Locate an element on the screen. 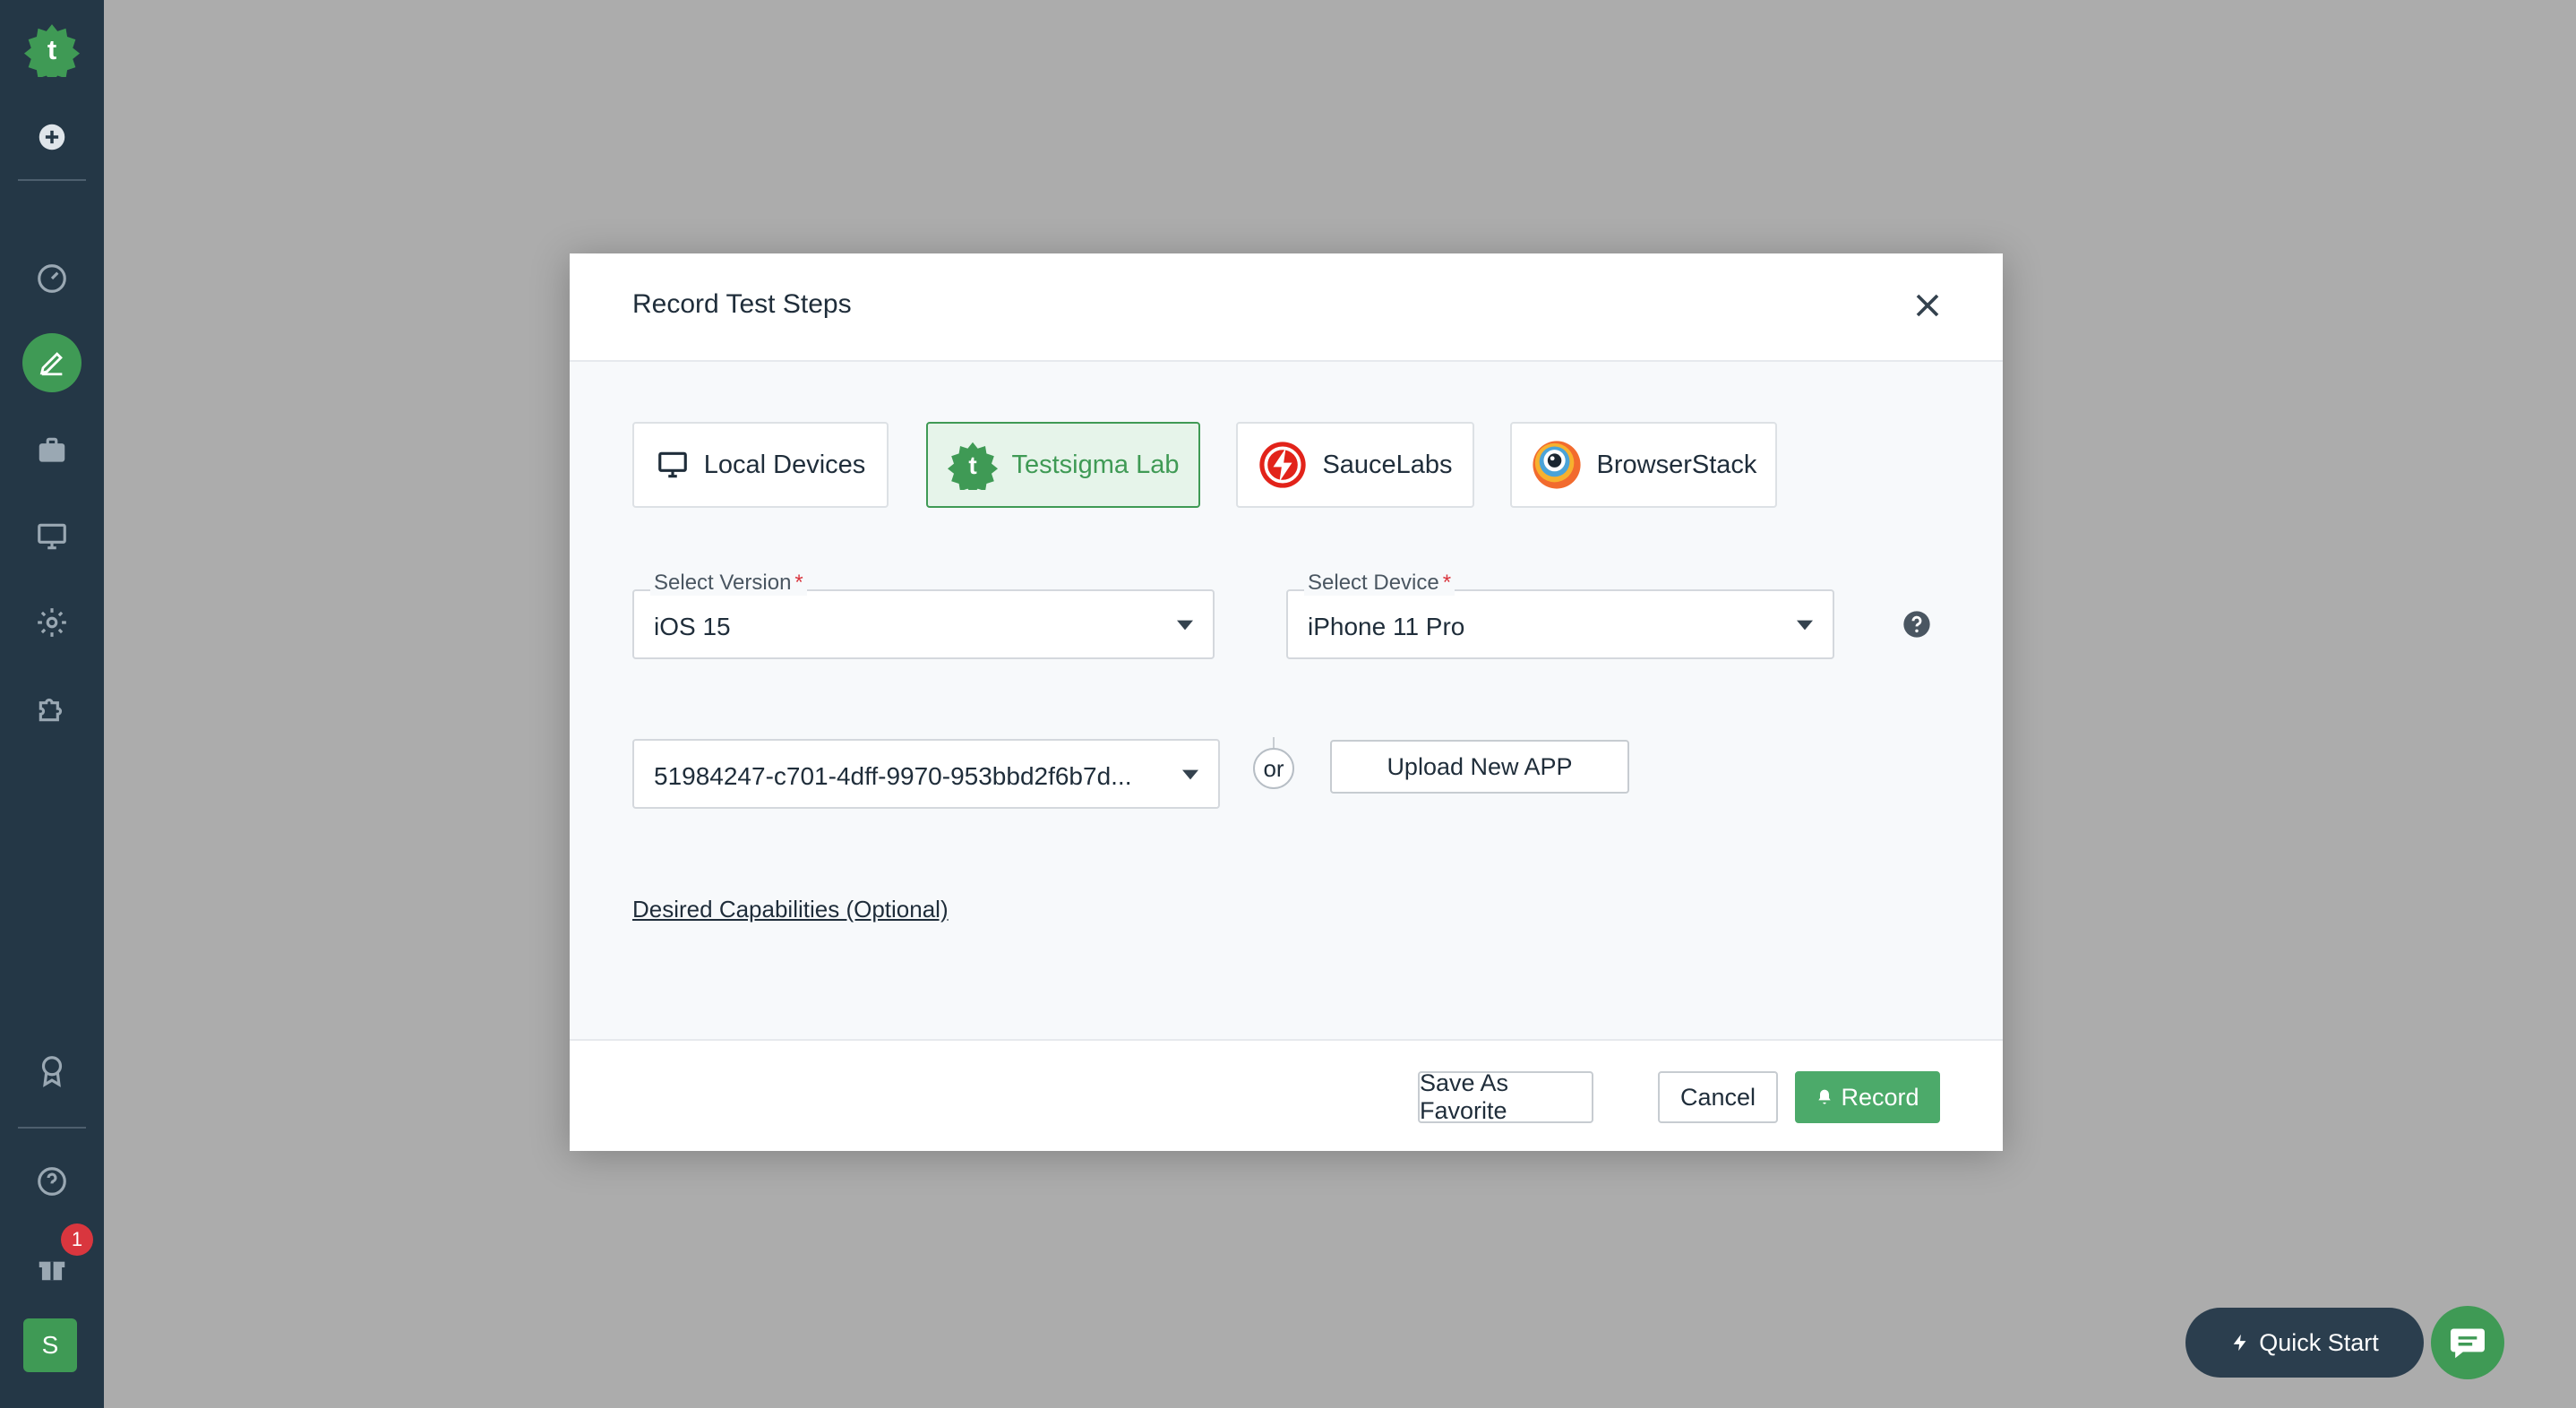 The image size is (2576, 1408). dashboard-gauge-icon is located at coordinates (52, 278).